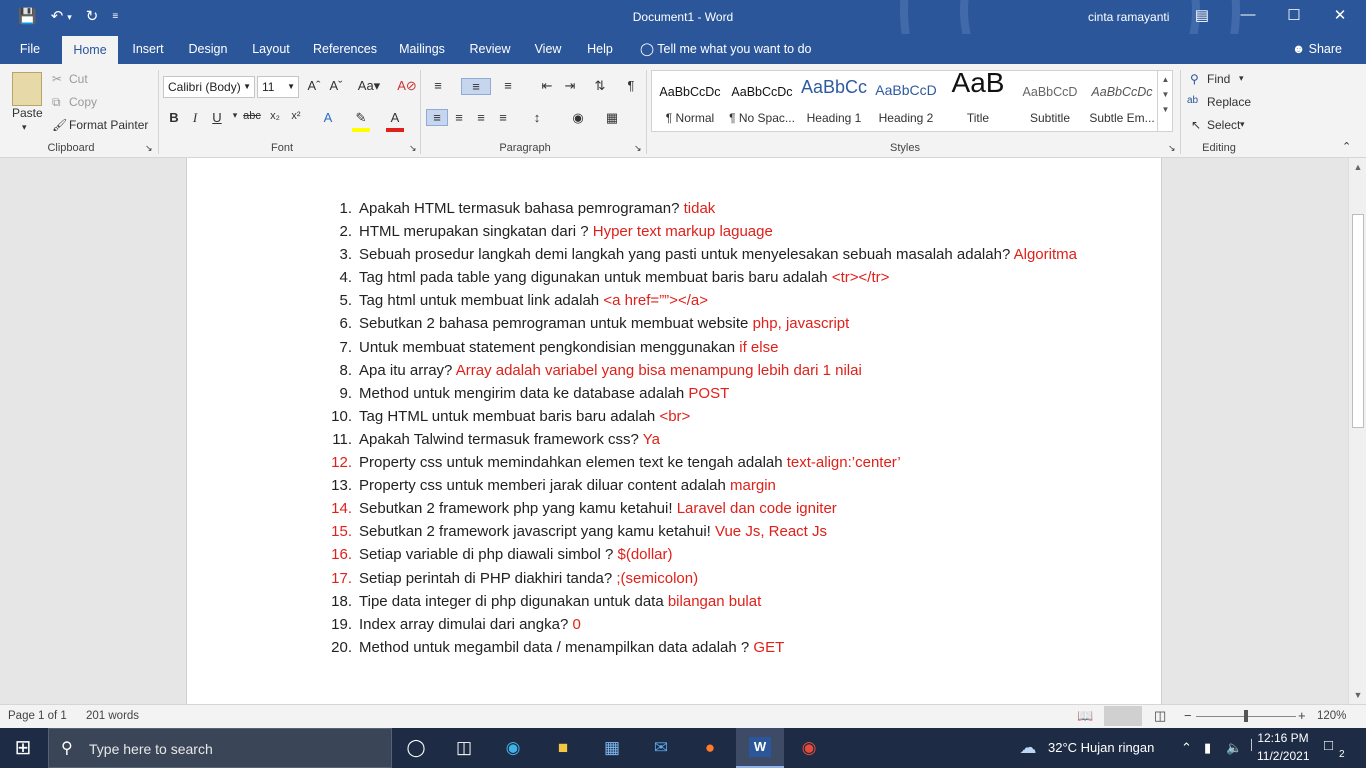 This screenshot has height=768, width=1366. Describe the element at coordinates (1317, 49) in the screenshot. I see `share-button: ☻ Share` at that location.